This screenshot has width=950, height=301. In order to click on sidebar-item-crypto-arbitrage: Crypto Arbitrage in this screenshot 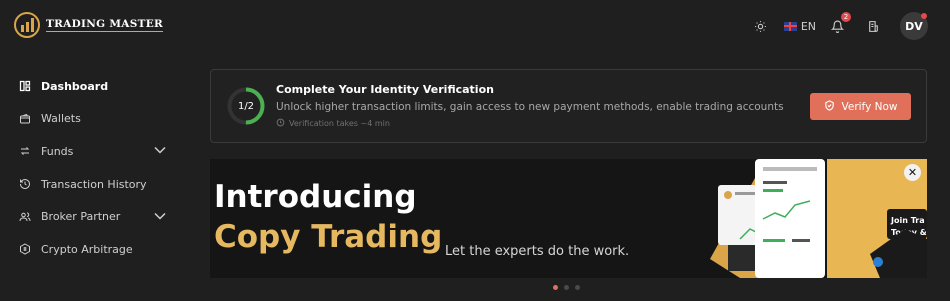, I will do `click(95, 249)`.